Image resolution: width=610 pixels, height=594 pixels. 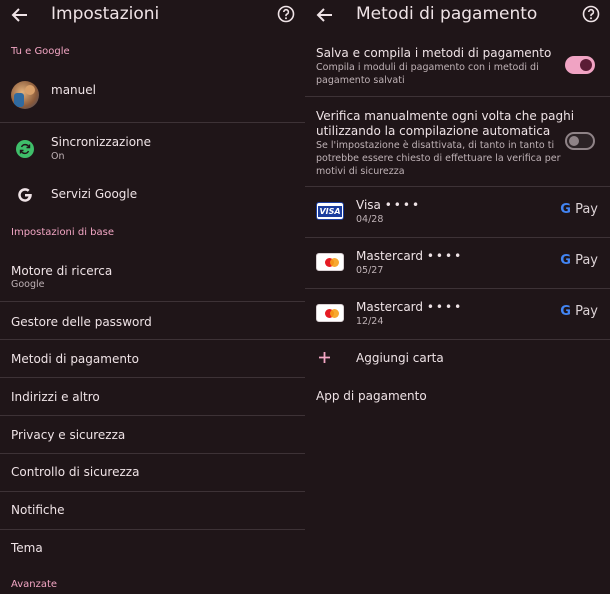 I want to click on addresses-label: Indirizzi e altro, so click(x=55, y=397).